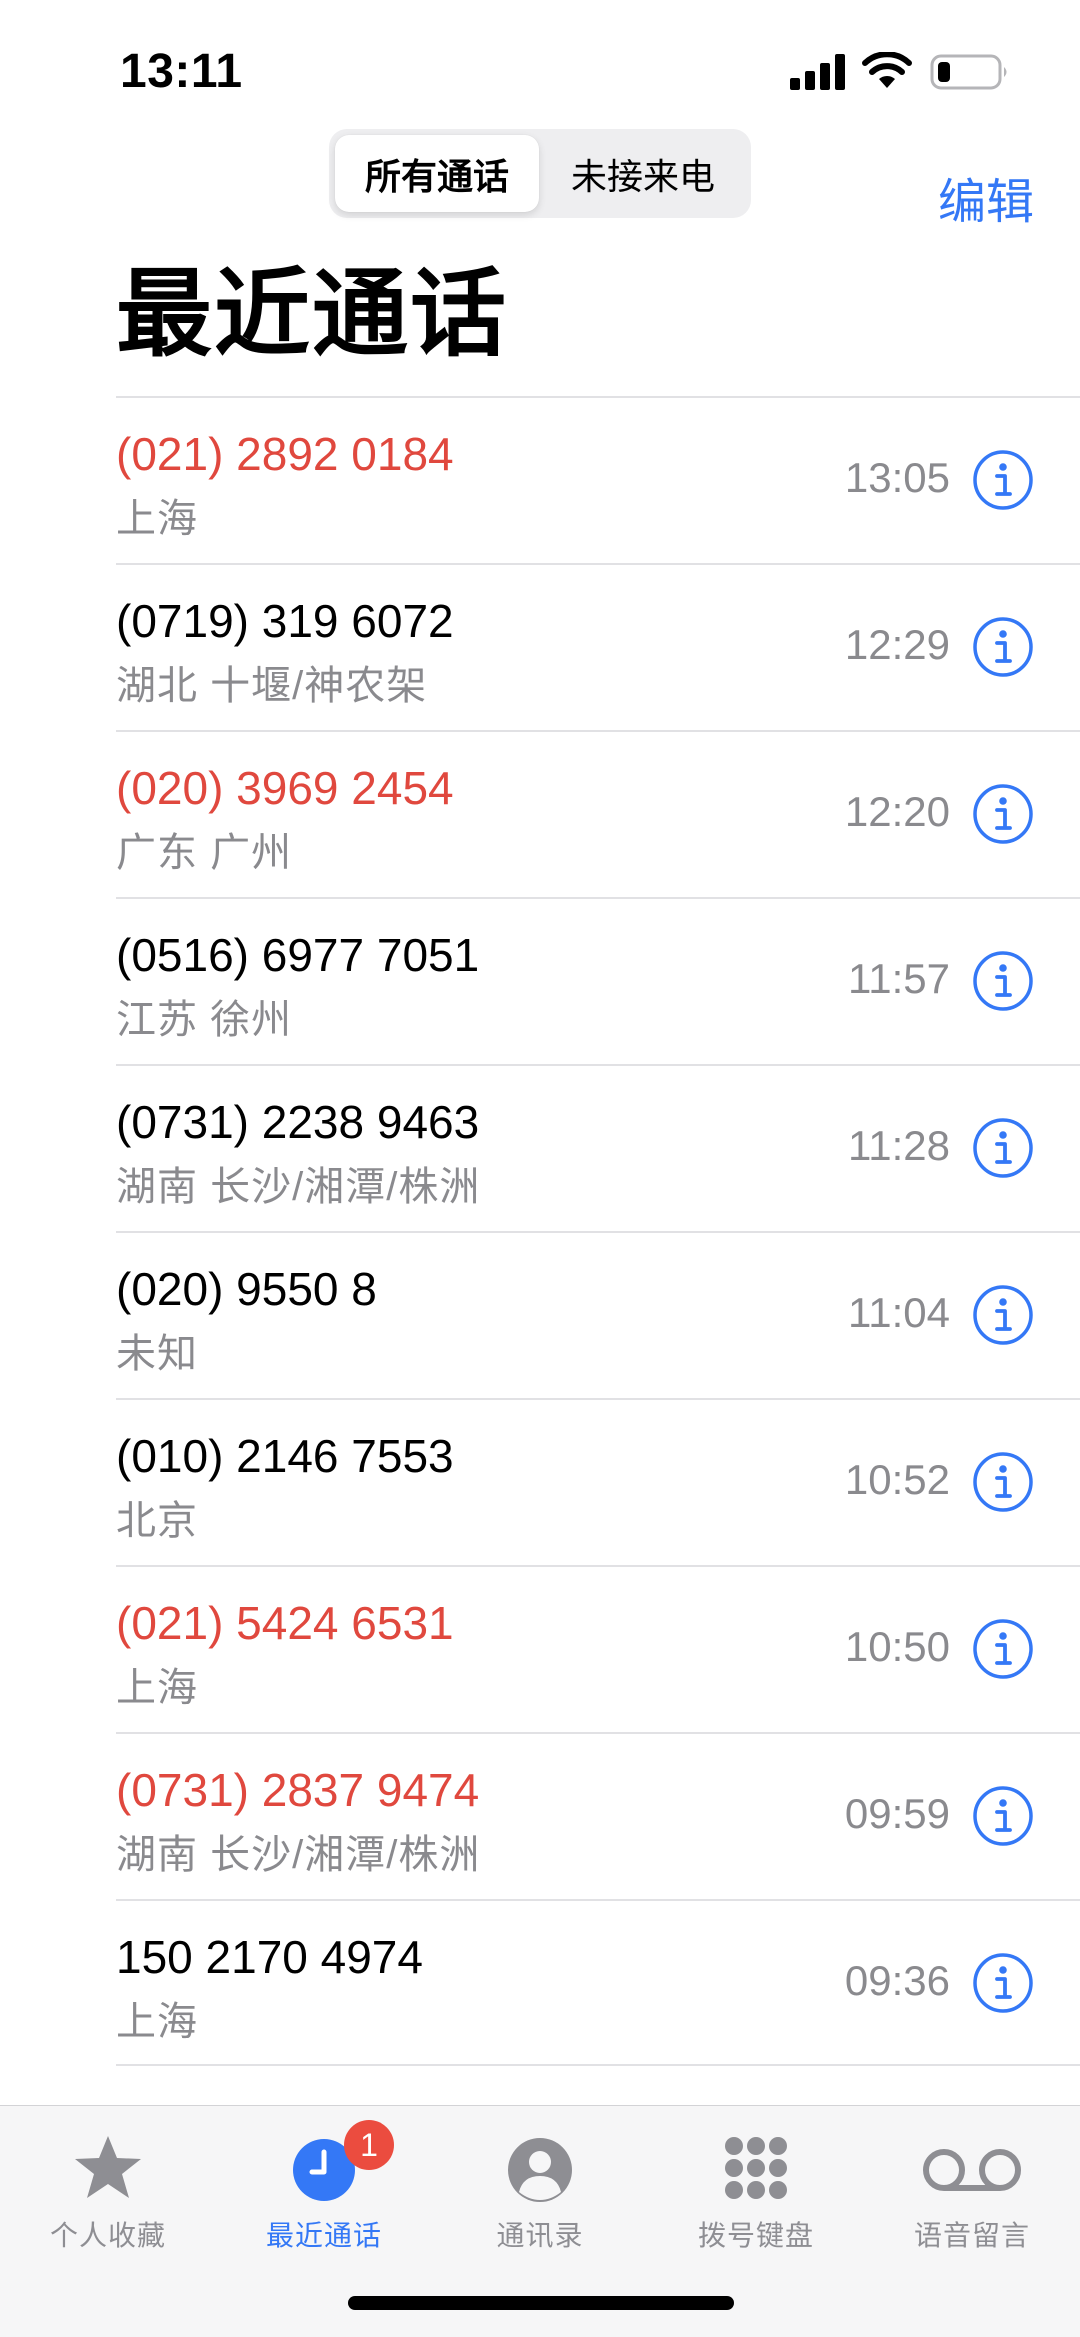 This screenshot has width=1080, height=2337. I want to click on call-time: 09:36, so click(897, 1980).